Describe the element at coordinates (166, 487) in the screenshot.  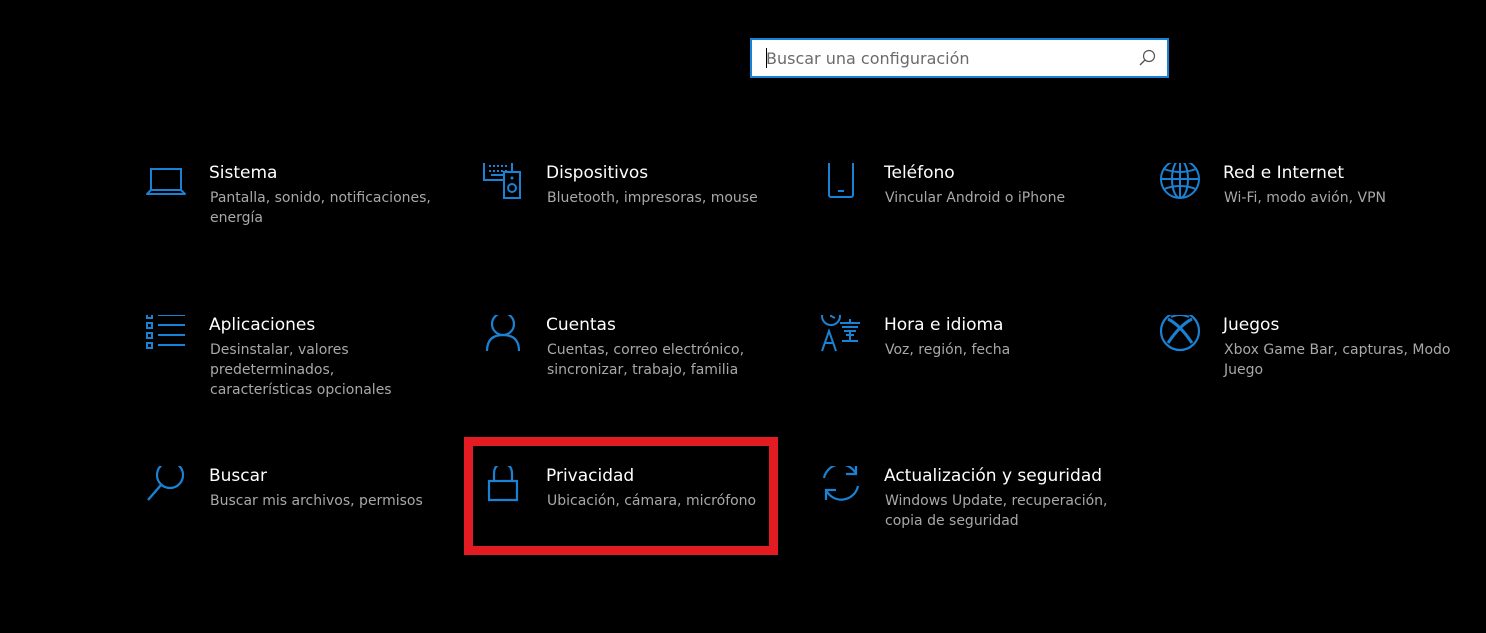
I see `magnifier-icon` at that location.